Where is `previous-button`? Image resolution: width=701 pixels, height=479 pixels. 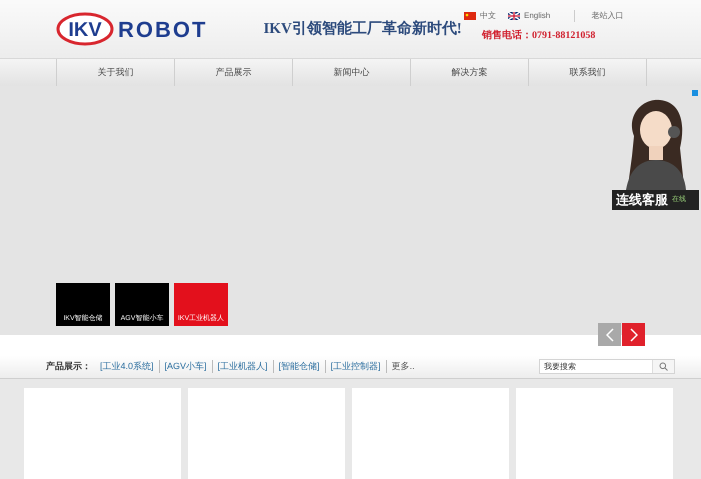
previous-button is located at coordinates (609, 334).